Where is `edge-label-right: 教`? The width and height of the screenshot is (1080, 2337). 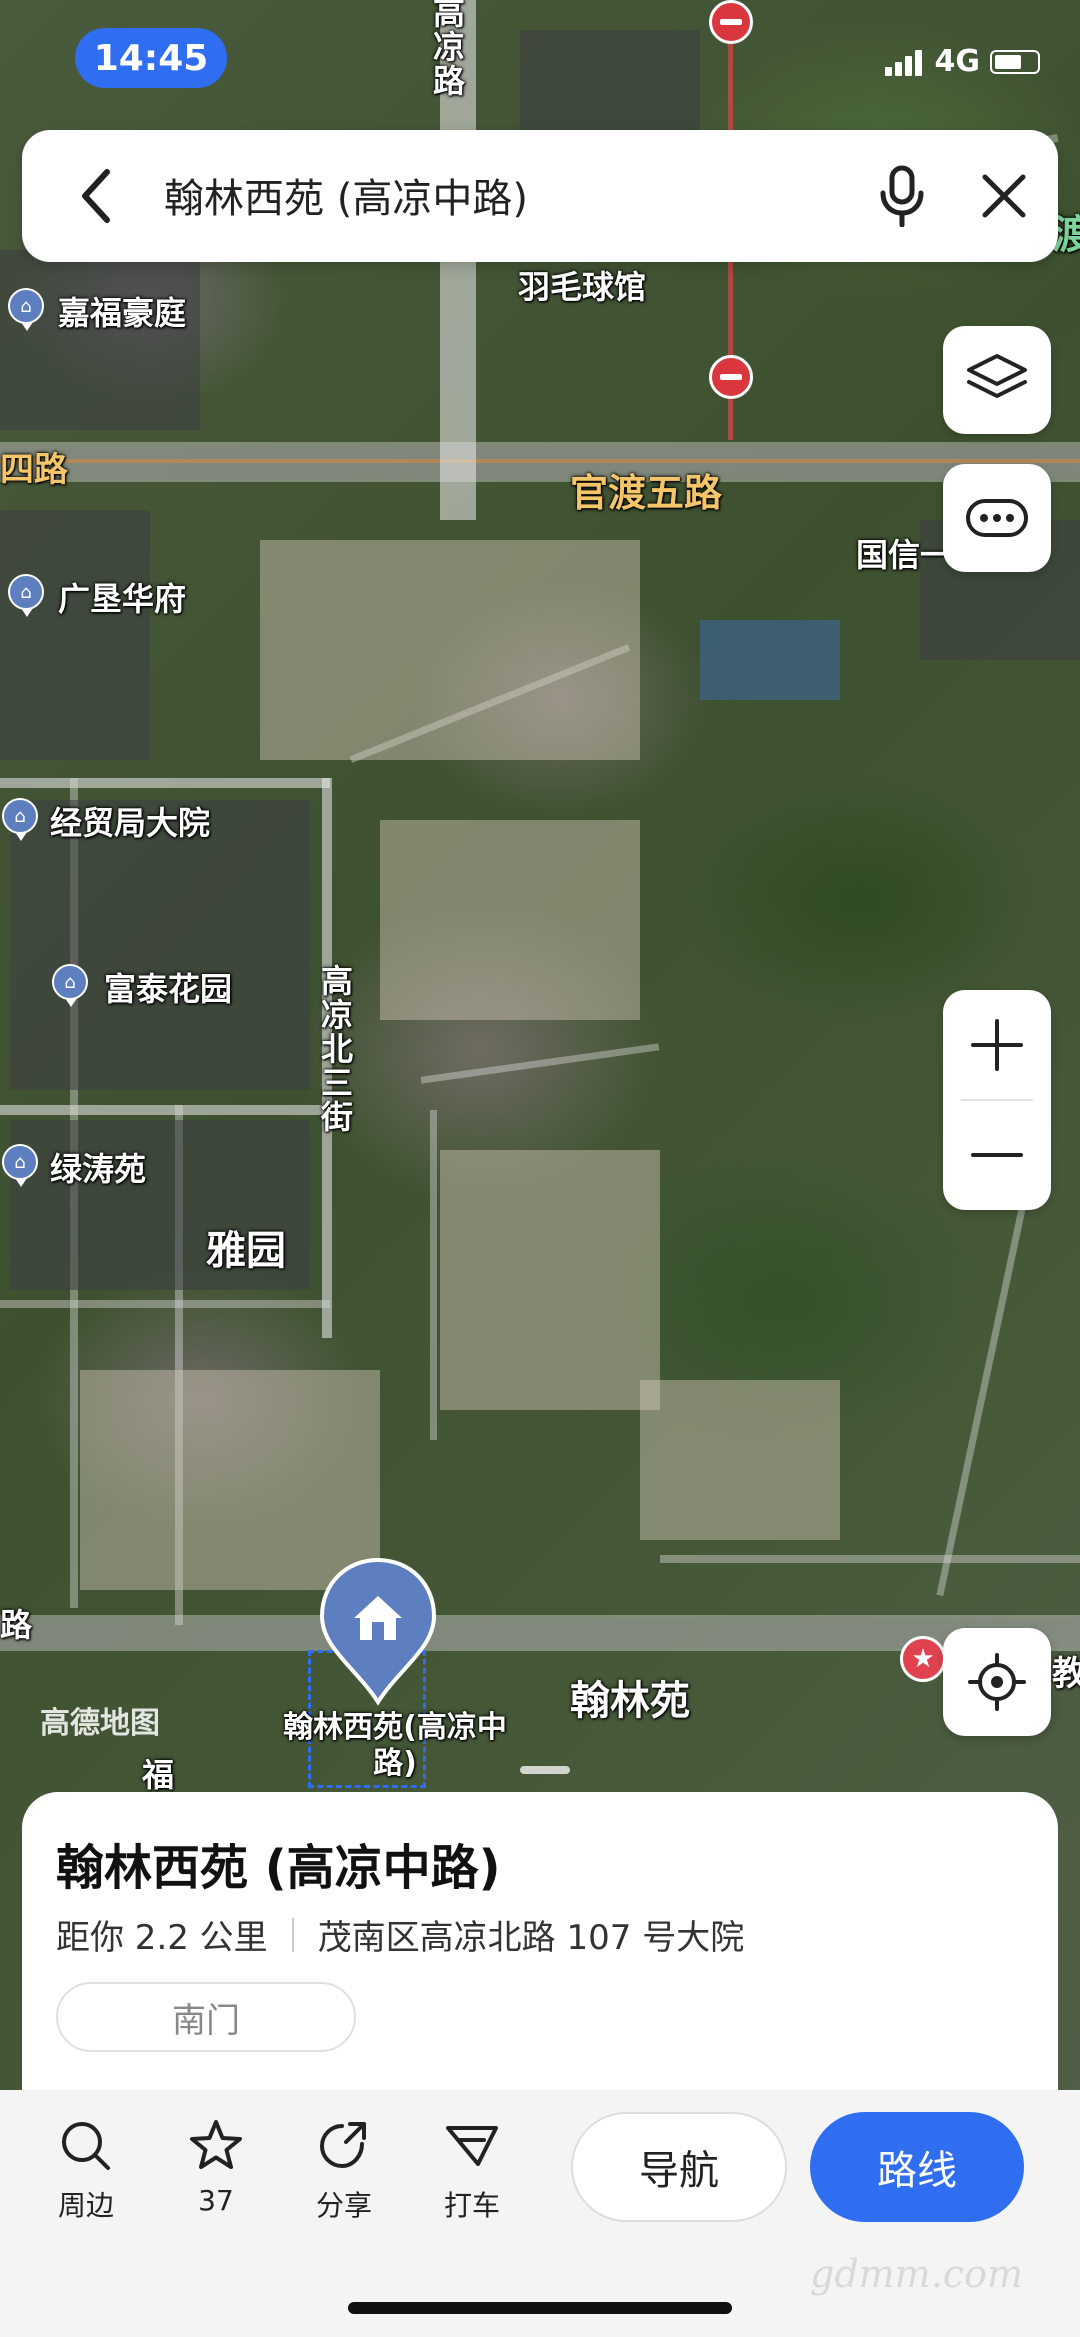
edge-label-right: 教 is located at coordinates (1066, 1674).